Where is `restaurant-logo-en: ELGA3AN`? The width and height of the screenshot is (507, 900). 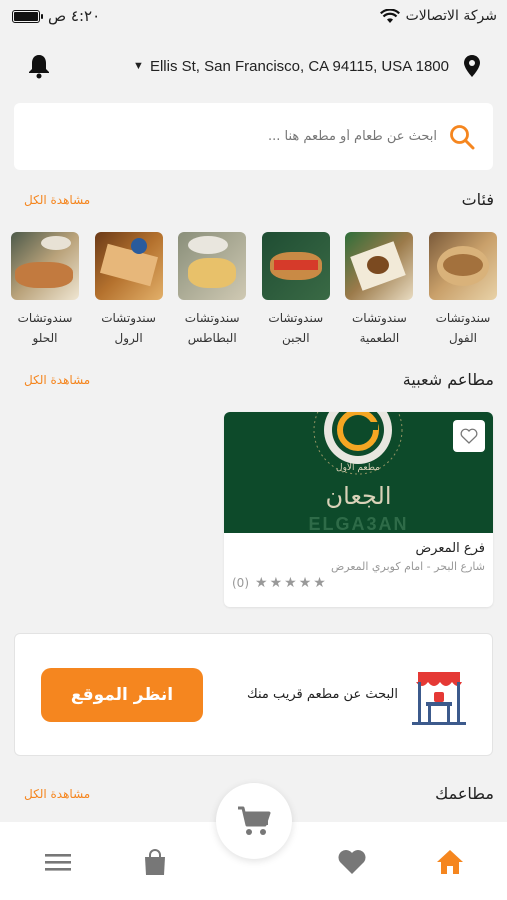 restaurant-logo-en: ELGA3AN is located at coordinates (358, 523).